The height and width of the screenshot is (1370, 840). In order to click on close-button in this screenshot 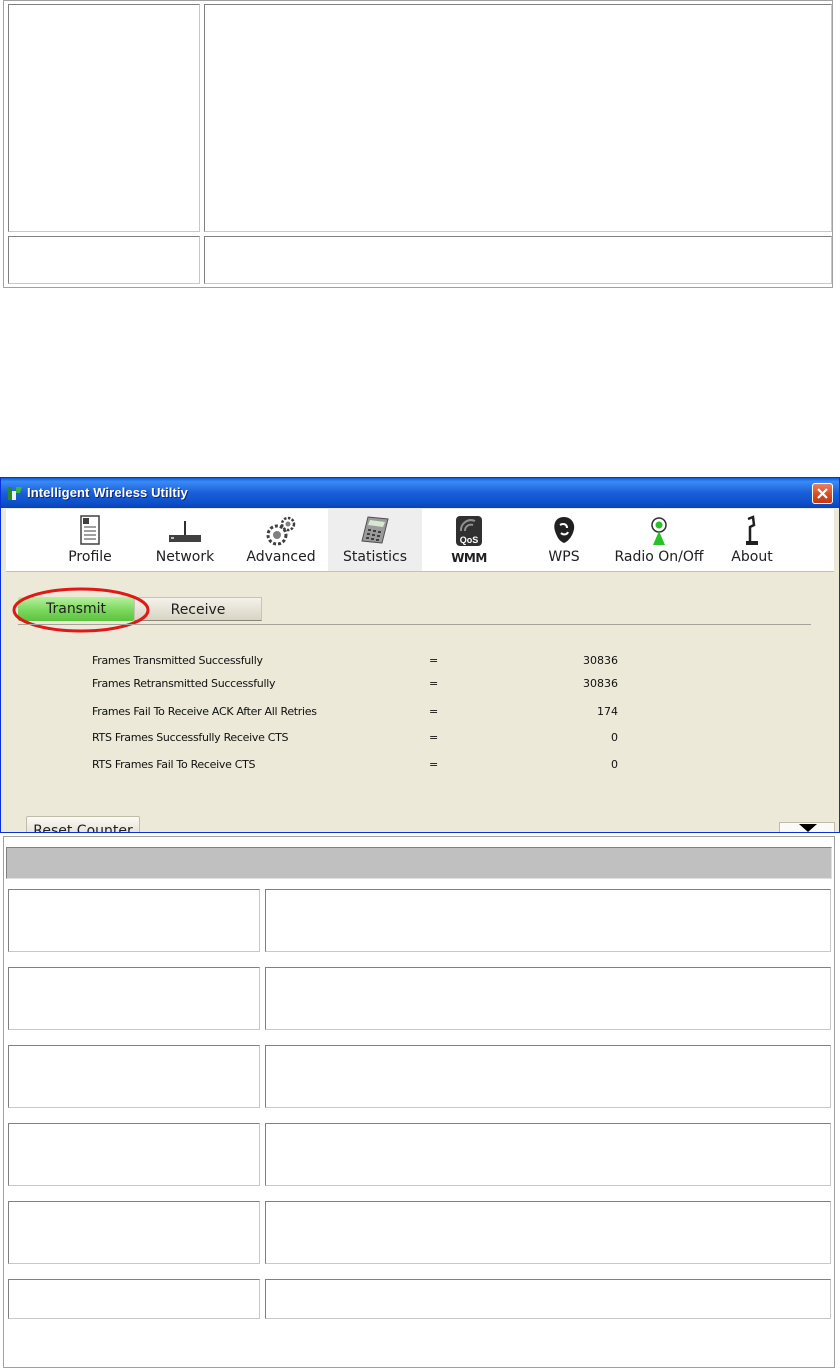, I will do `click(822, 493)`.